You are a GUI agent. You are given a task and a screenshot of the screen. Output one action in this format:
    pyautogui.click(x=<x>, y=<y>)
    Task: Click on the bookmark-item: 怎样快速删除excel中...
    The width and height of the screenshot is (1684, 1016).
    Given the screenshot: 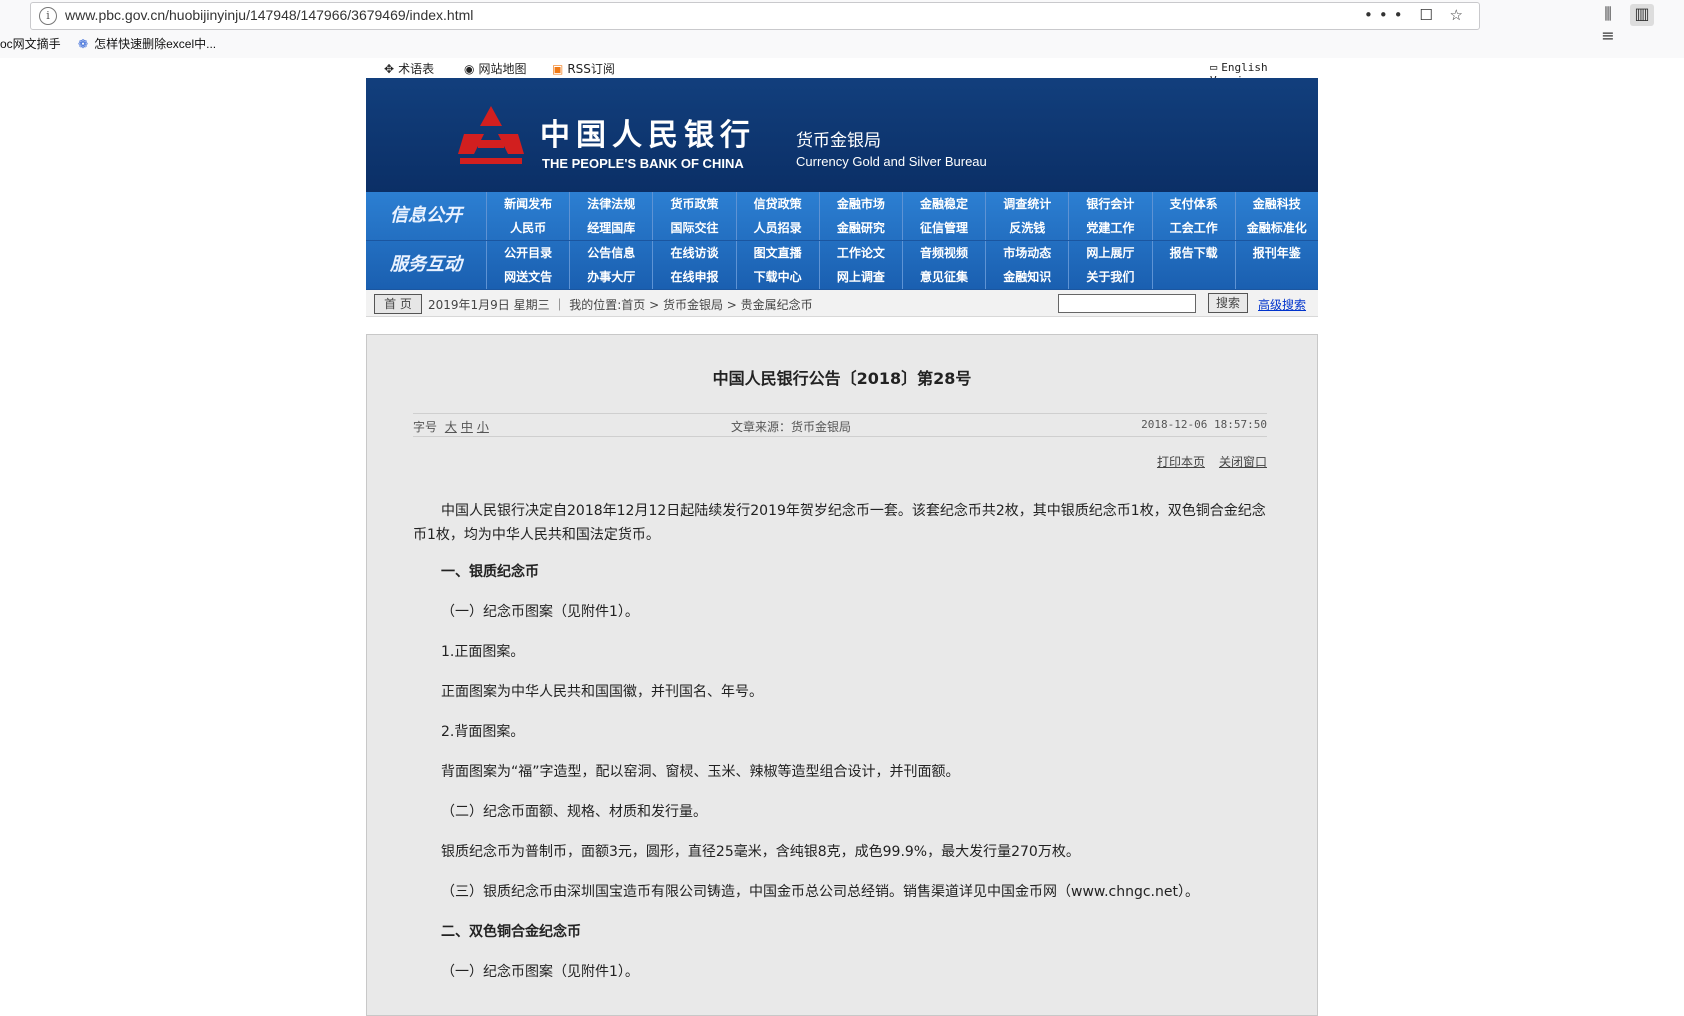 What is the action you would take?
    pyautogui.click(x=155, y=44)
    